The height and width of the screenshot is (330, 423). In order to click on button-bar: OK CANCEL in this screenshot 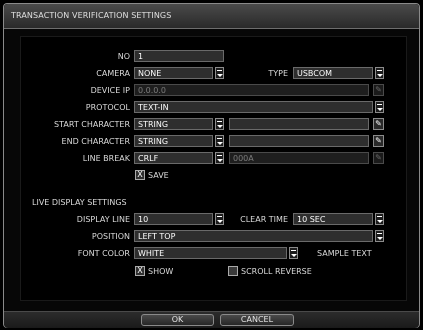, I will do `click(211, 319)`.